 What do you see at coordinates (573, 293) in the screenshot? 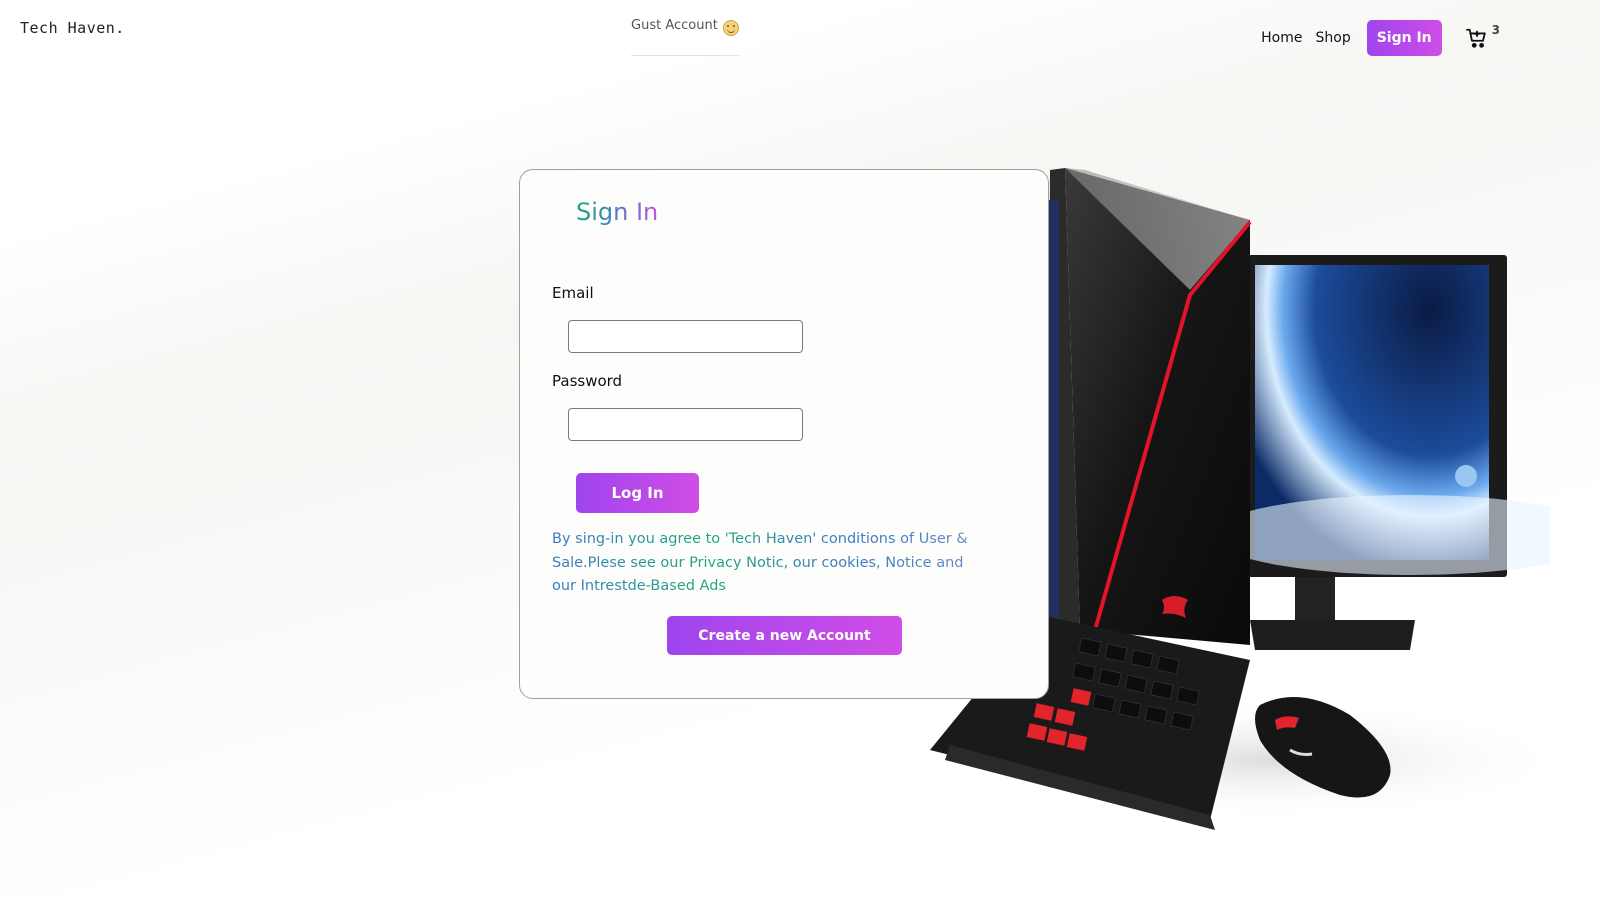
I see `email-label: Email` at bounding box center [573, 293].